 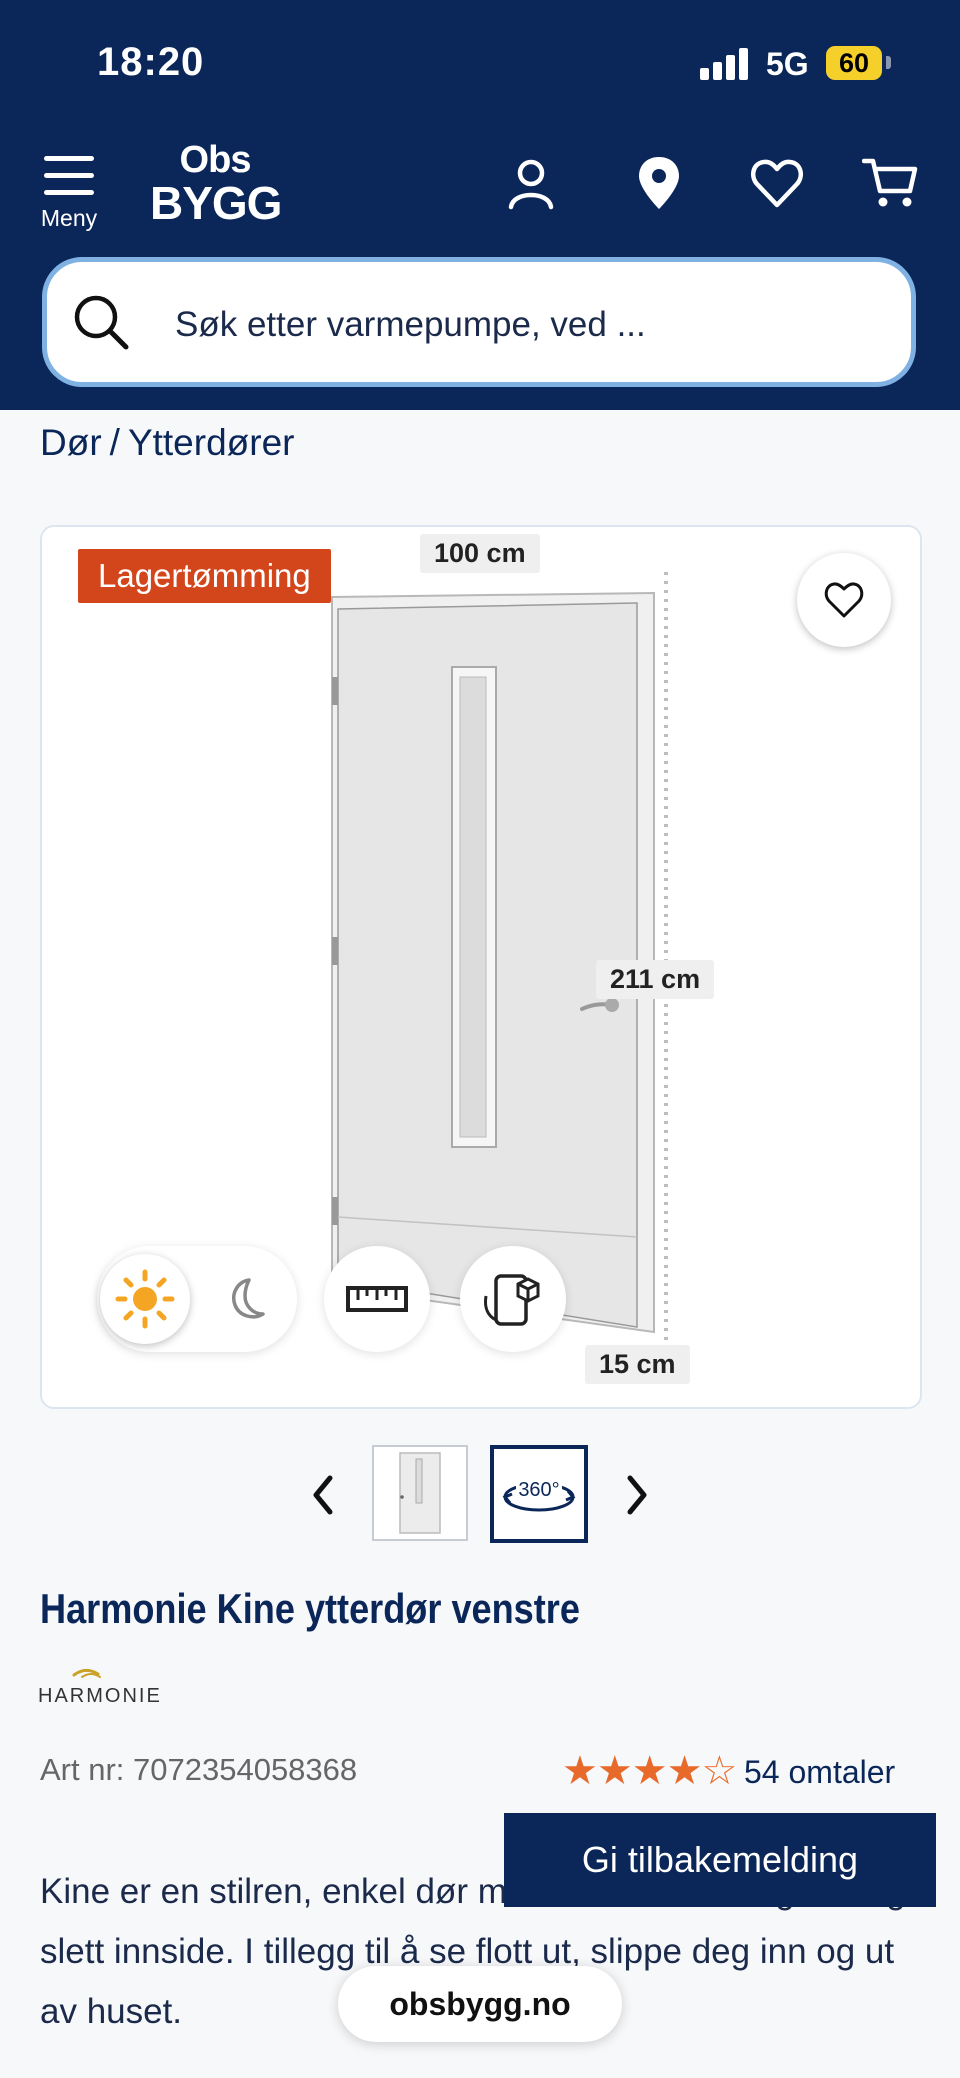 What do you see at coordinates (819, 1772) in the screenshot?
I see `reviews-link: 54 omtaler` at bounding box center [819, 1772].